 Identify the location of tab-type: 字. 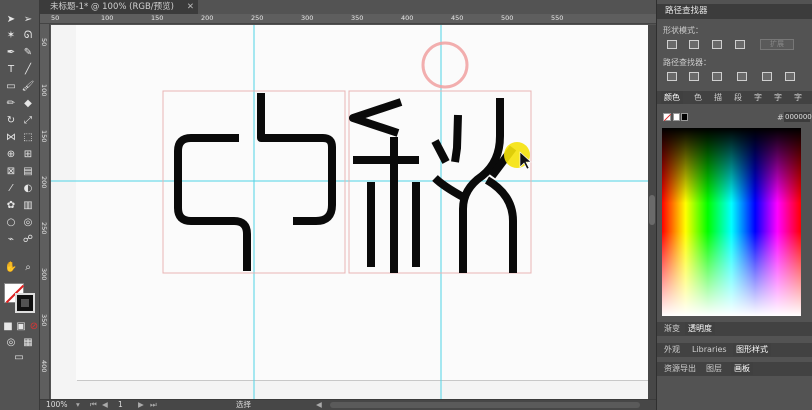
(798, 97).